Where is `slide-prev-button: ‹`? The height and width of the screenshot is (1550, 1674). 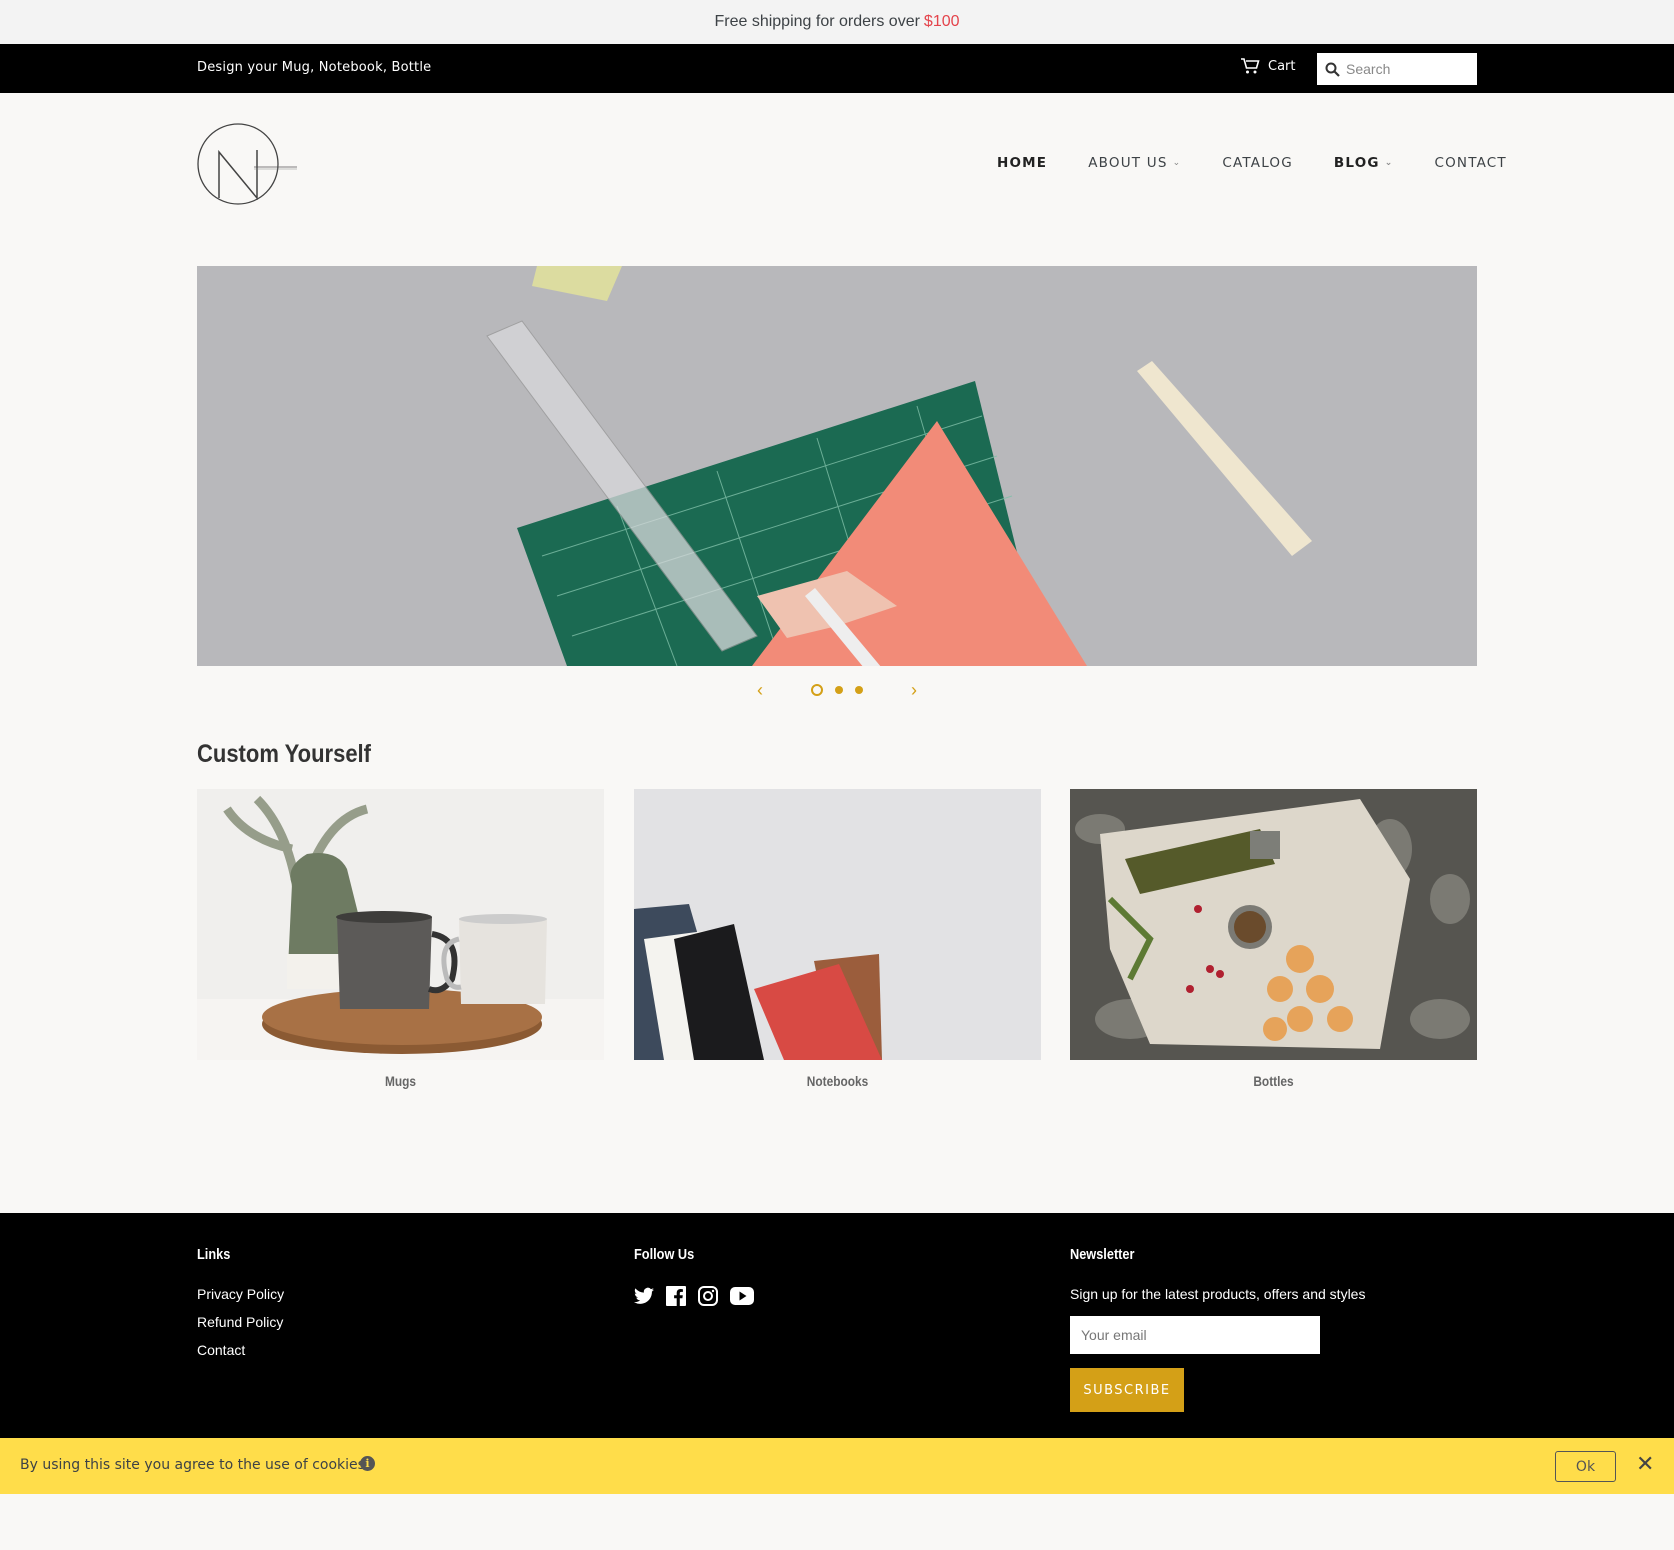
slide-prev-button: ‹ is located at coordinates (760, 690).